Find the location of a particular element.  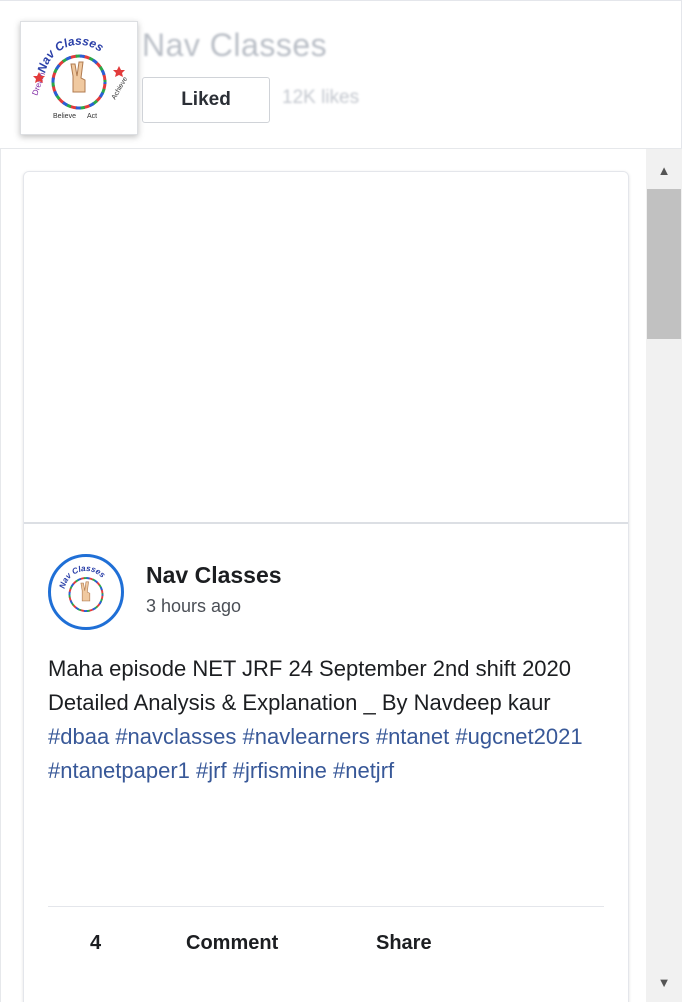

hashtag-link: #netjrf is located at coordinates (363, 770).